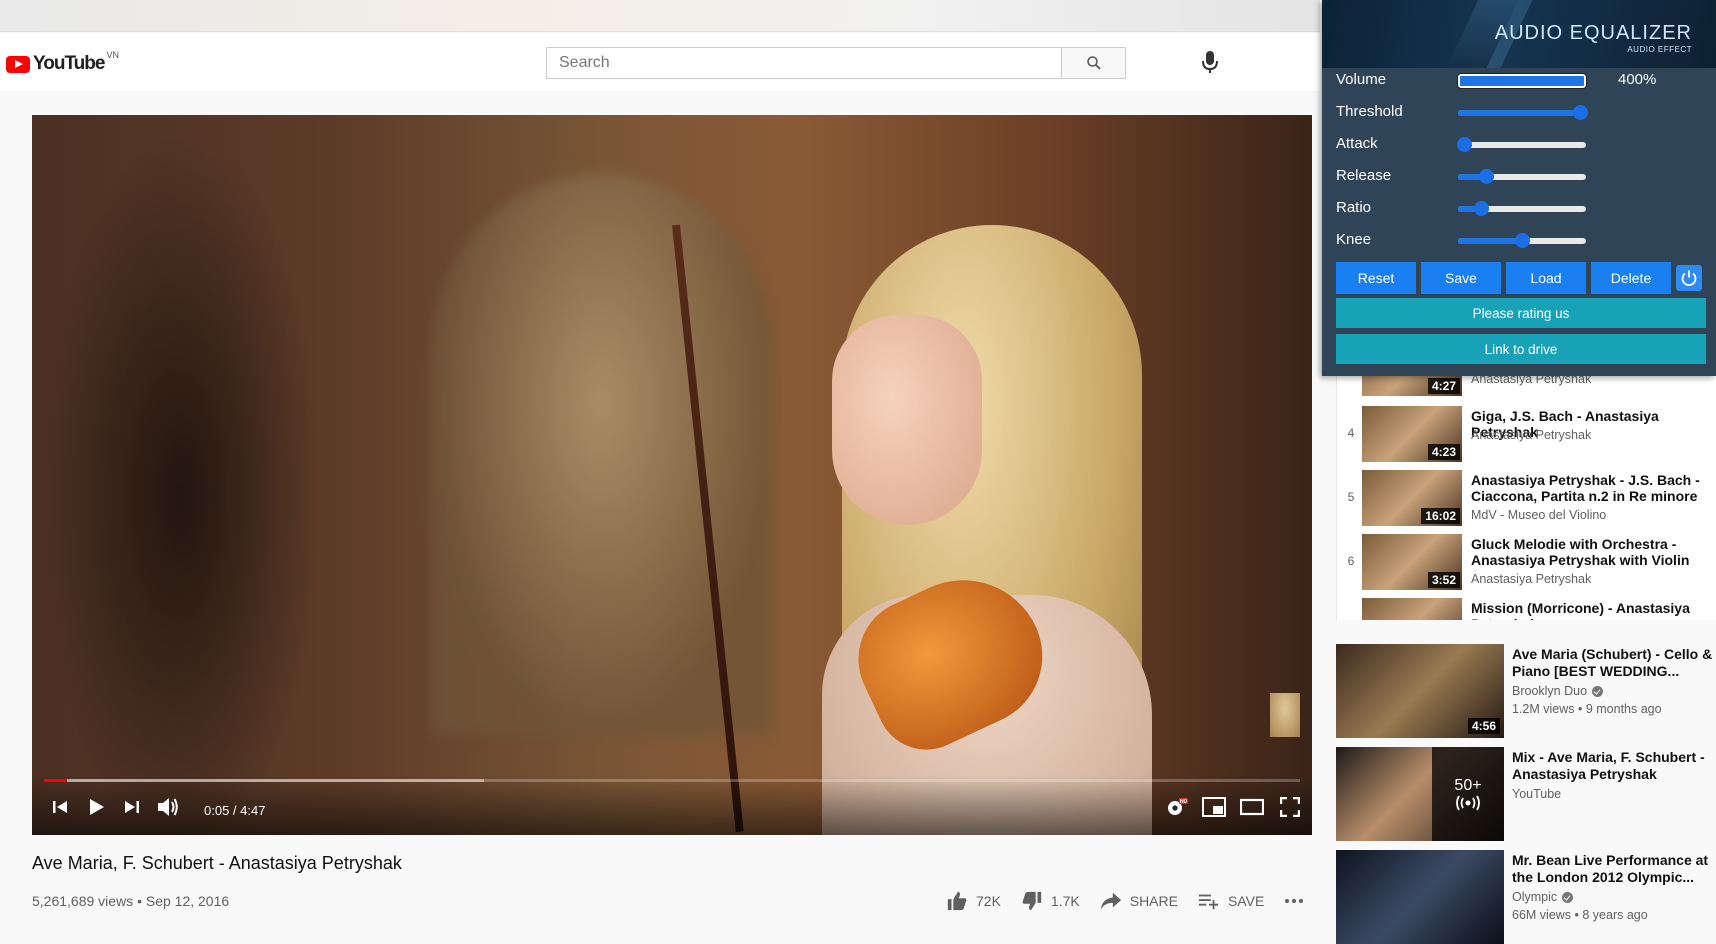 The width and height of the screenshot is (1716, 944). Describe the element at coordinates (1412, 562) in the screenshot. I see `playlist-thumbnail: 3:52` at that location.